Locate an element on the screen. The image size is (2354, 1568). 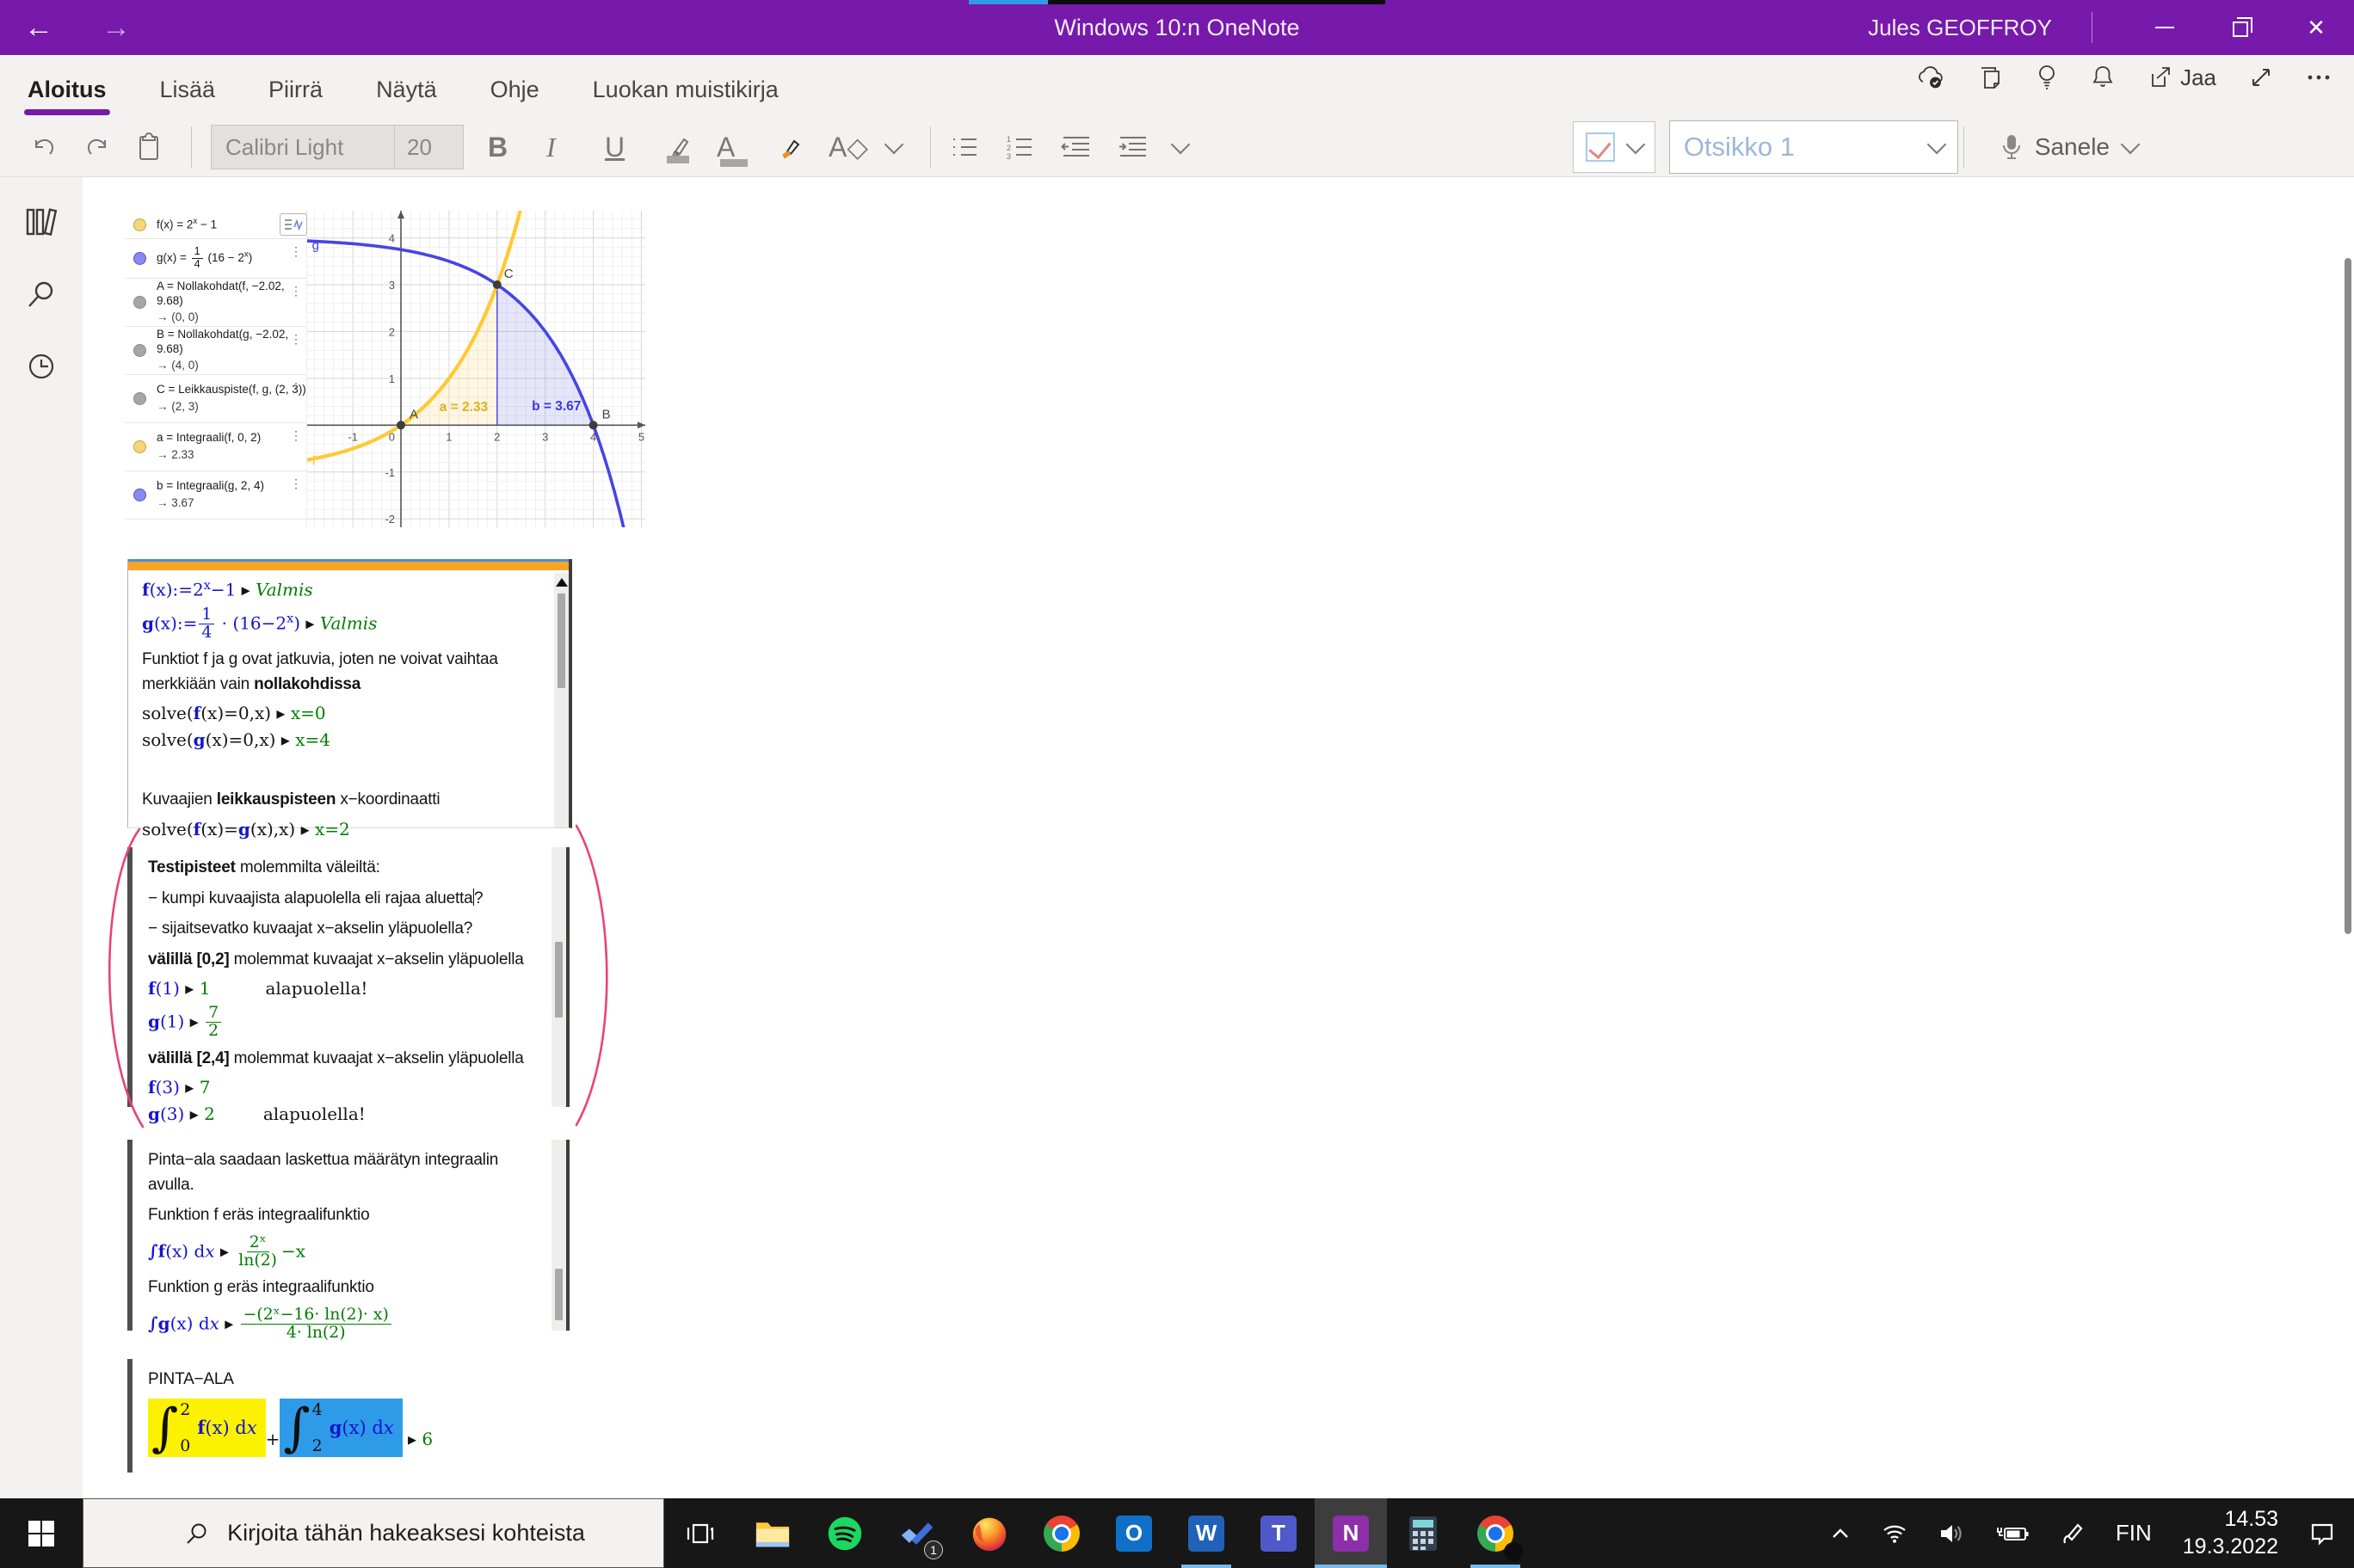
wifi-icon is located at coordinates (1895, 1534).